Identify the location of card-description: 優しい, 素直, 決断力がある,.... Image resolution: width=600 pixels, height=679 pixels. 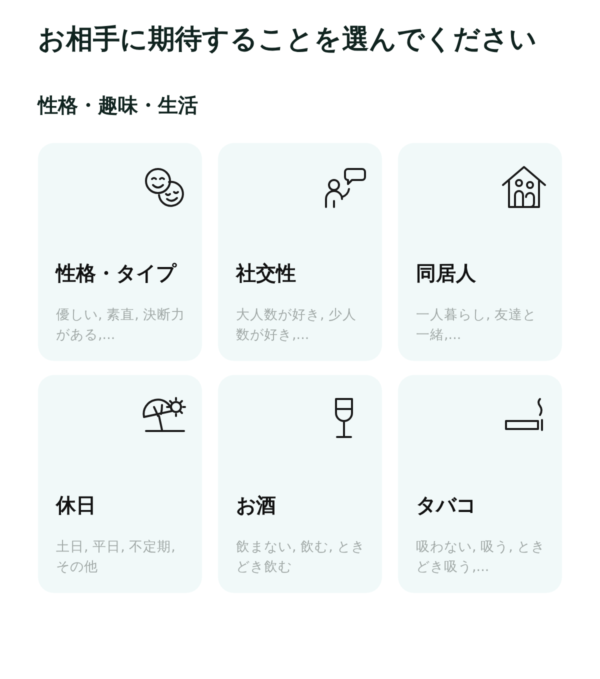
(121, 325).